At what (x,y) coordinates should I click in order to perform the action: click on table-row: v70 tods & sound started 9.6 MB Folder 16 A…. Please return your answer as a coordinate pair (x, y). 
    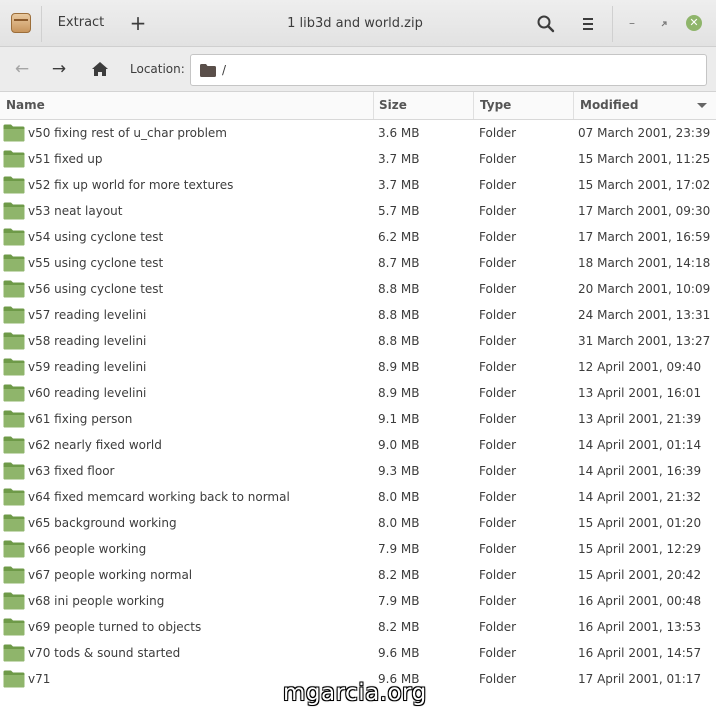
    Looking at the image, I should click on (358, 653).